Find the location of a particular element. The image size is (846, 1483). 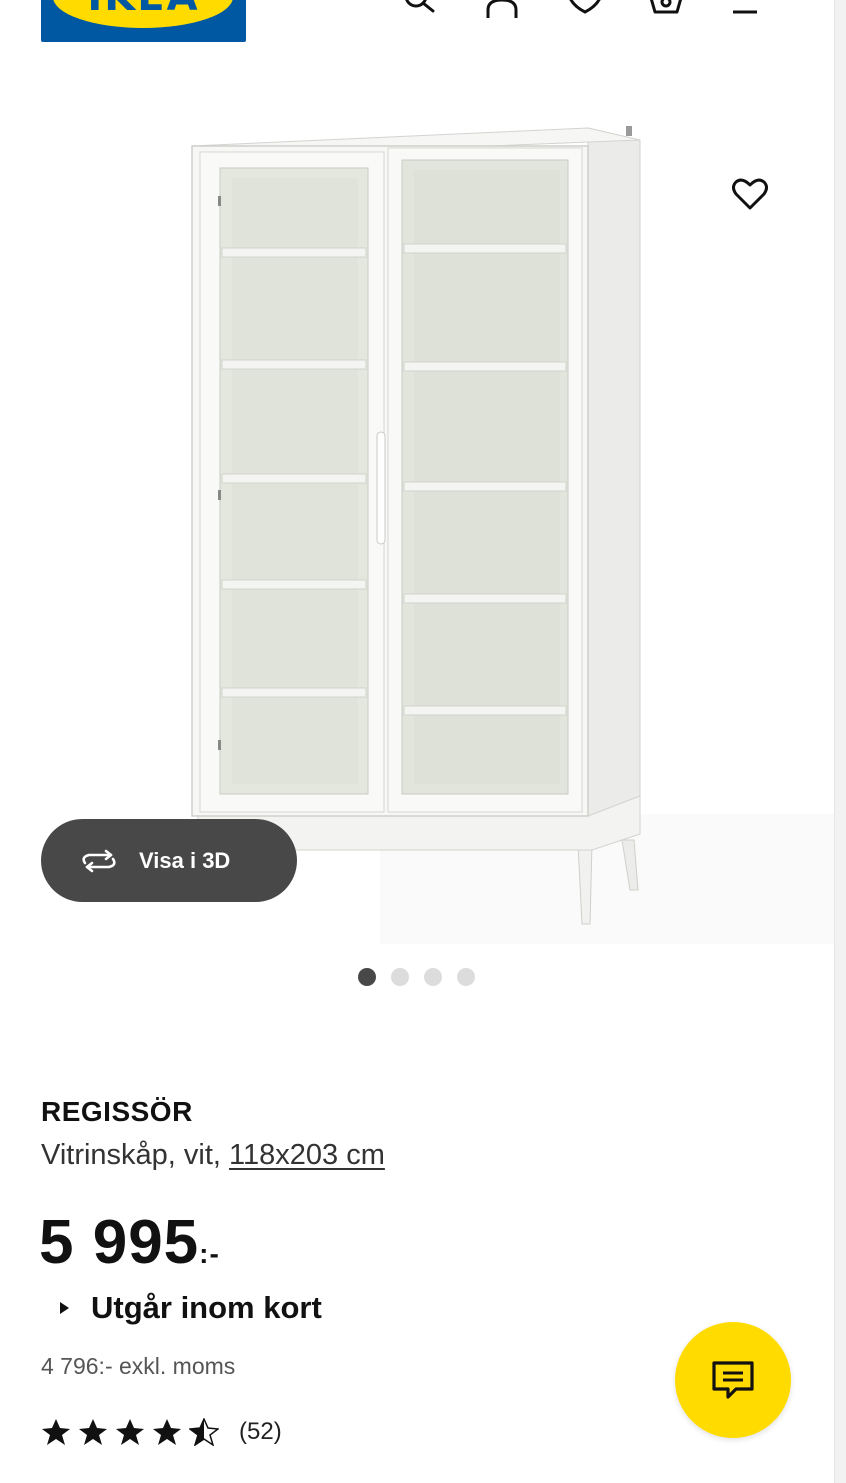

chat-icon is located at coordinates (733, 1380).